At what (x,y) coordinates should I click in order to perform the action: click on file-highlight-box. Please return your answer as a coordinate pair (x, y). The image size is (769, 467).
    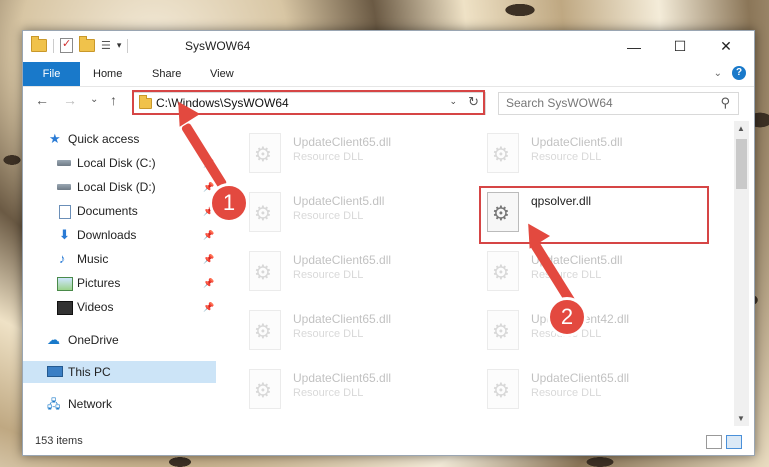
    Looking at the image, I should click on (594, 215).